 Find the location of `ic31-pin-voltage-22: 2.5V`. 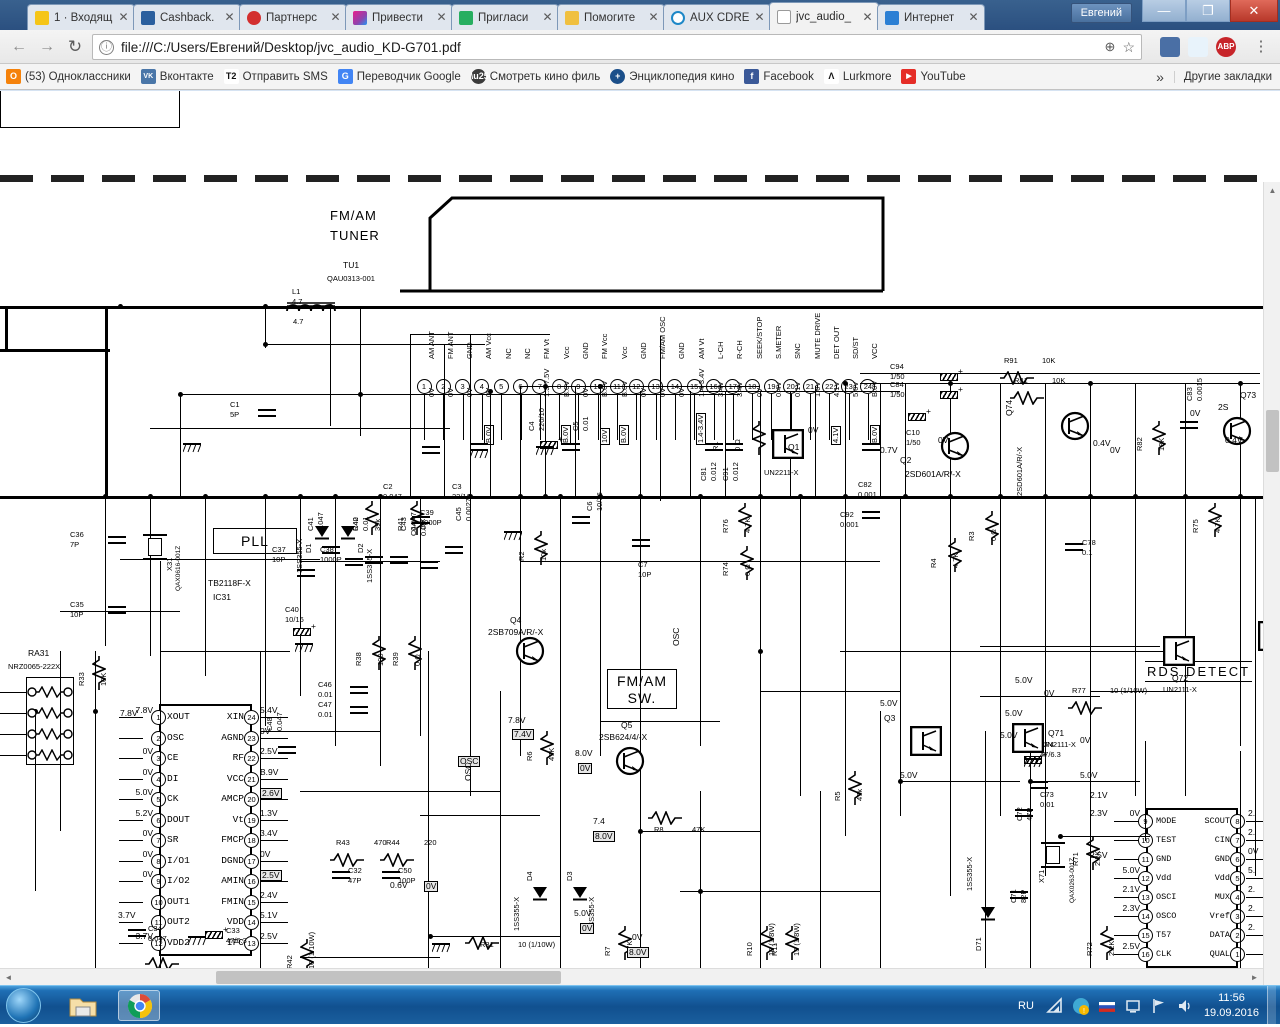

ic31-pin-voltage-22: 2.5V is located at coordinates (269, 751).